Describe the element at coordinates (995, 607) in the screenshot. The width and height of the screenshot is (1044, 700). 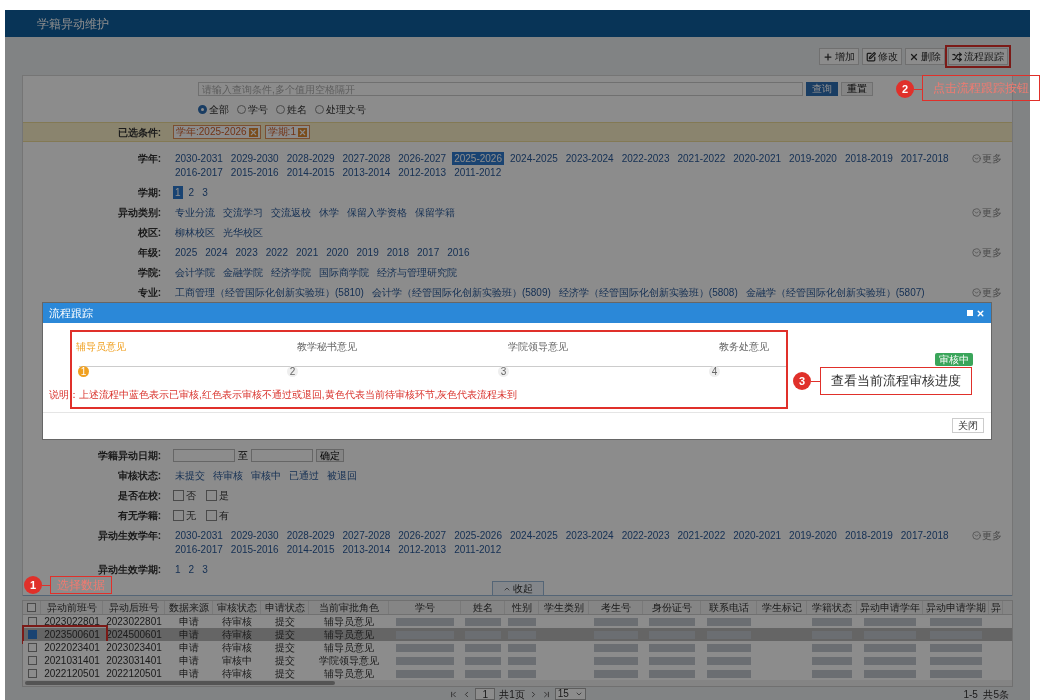
I see `column-header: 异` at that location.